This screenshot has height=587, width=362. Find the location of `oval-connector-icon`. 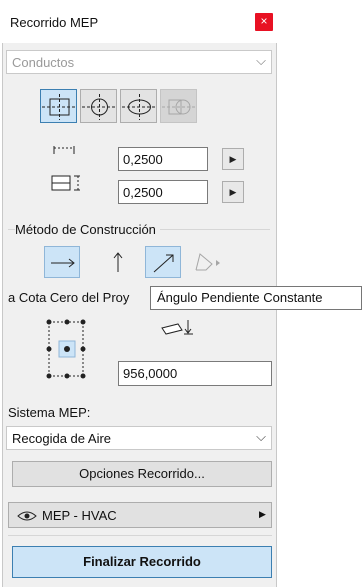

oval-connector-icon is located at coordinates (139, 107).